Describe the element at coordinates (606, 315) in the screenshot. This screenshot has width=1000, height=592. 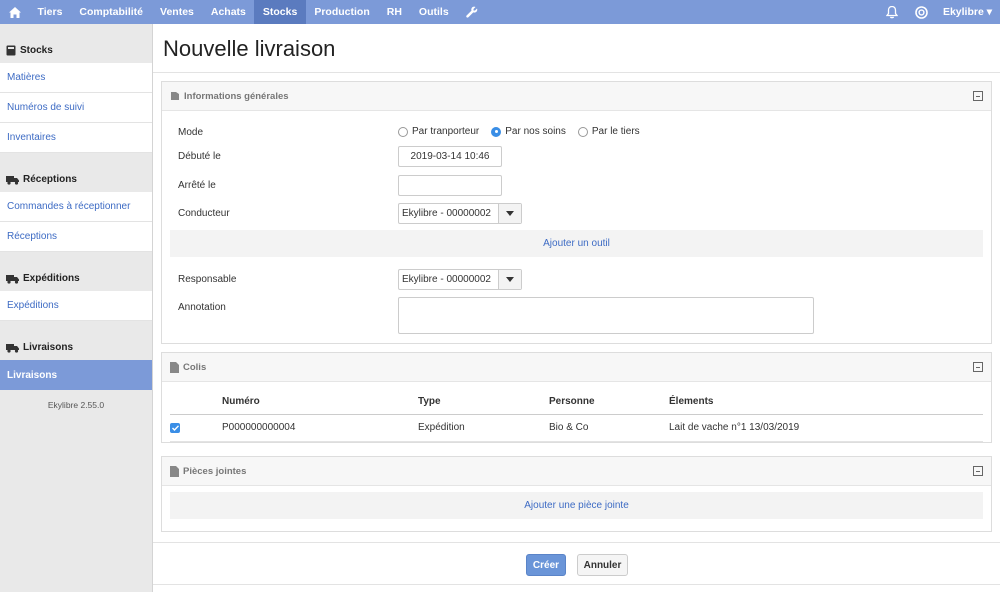
I see `annotation-field` at that location.